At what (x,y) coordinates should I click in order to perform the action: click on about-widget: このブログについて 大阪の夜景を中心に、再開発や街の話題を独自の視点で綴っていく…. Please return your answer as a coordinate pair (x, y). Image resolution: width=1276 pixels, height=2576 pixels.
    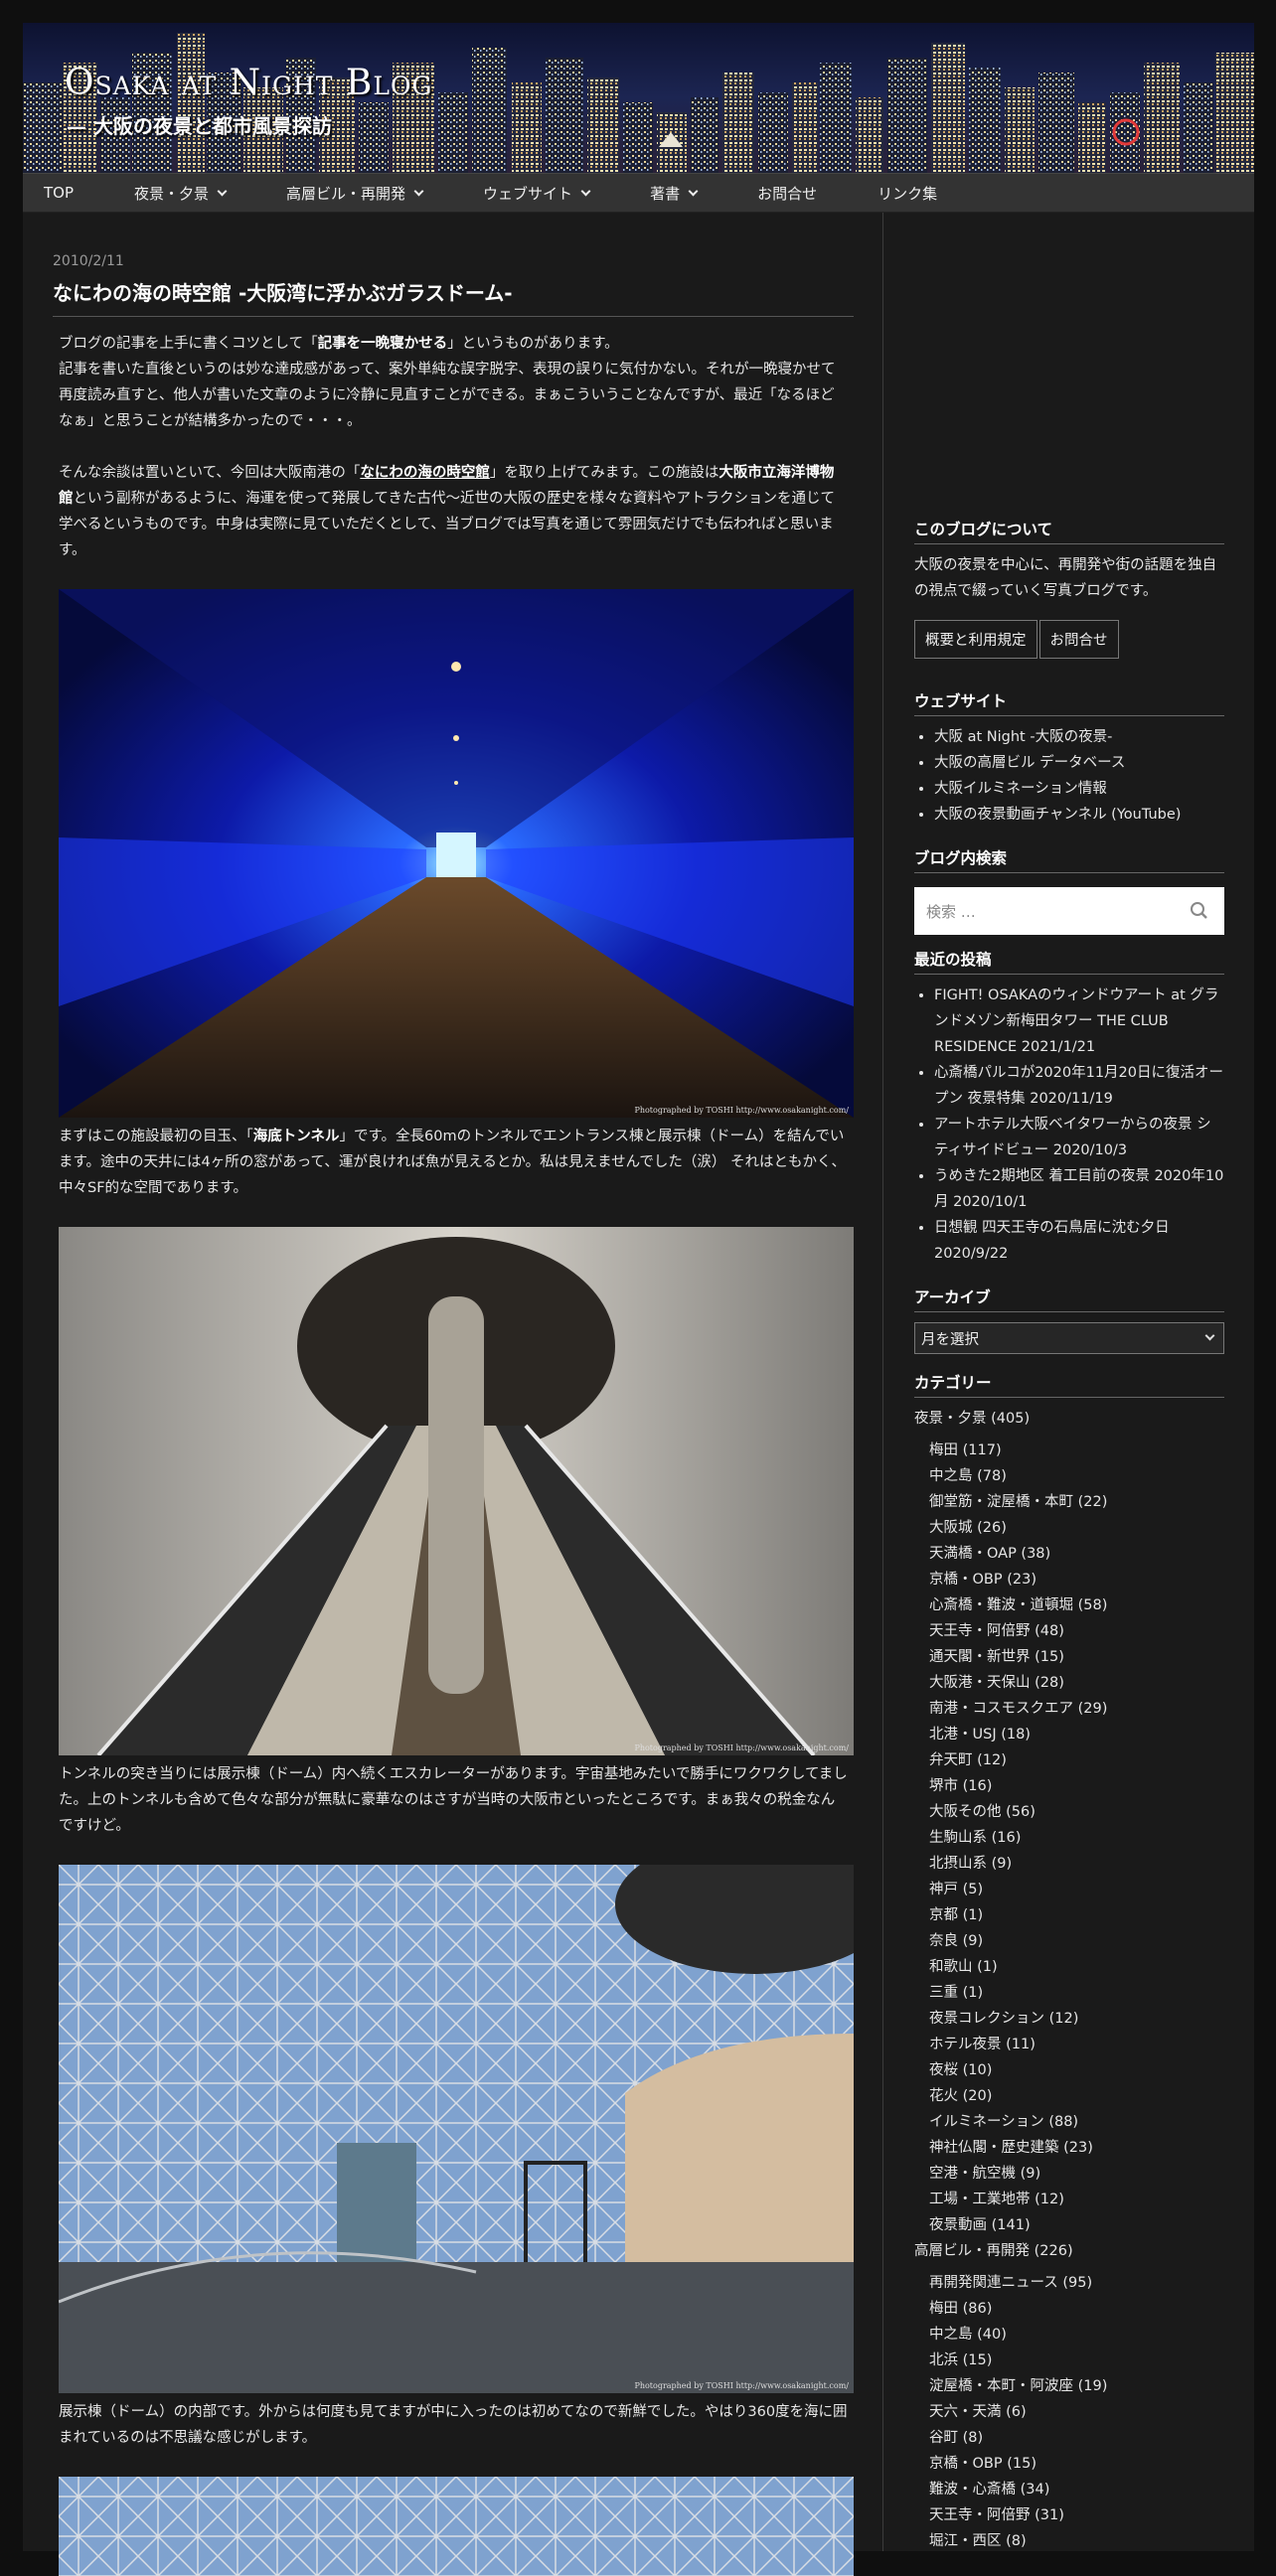
    Looking at the image, I should click on (1069, 588).